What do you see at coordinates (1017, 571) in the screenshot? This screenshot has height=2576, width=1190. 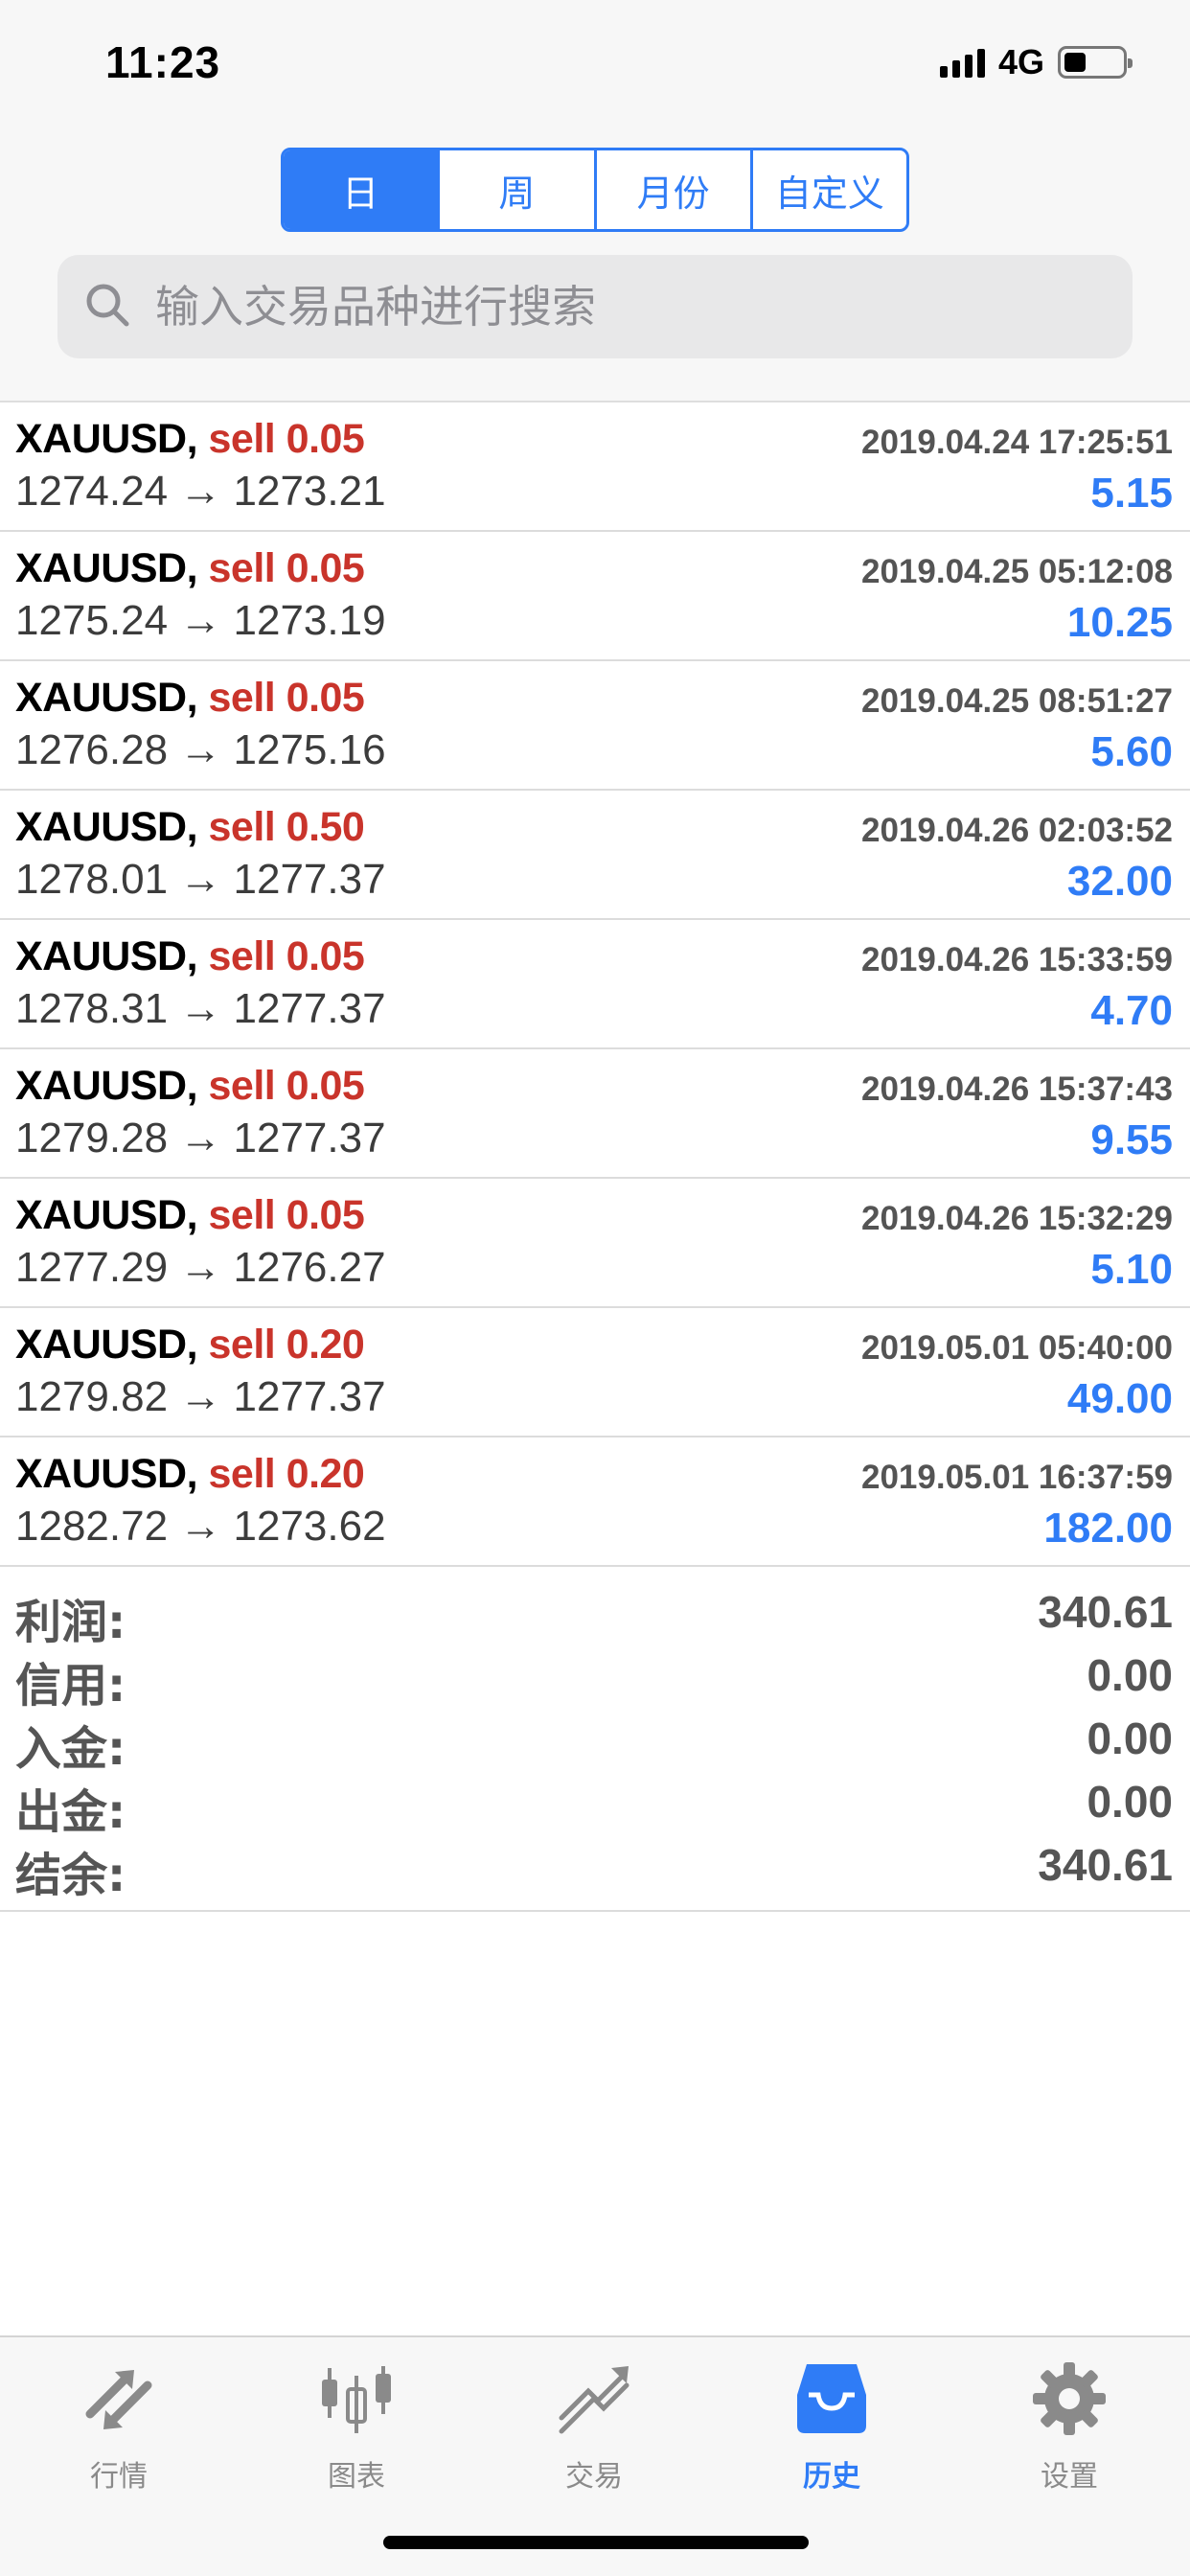 I see `trade-datetime: 2019.04.25 05:12:08` at bounding box center [1017, 571].